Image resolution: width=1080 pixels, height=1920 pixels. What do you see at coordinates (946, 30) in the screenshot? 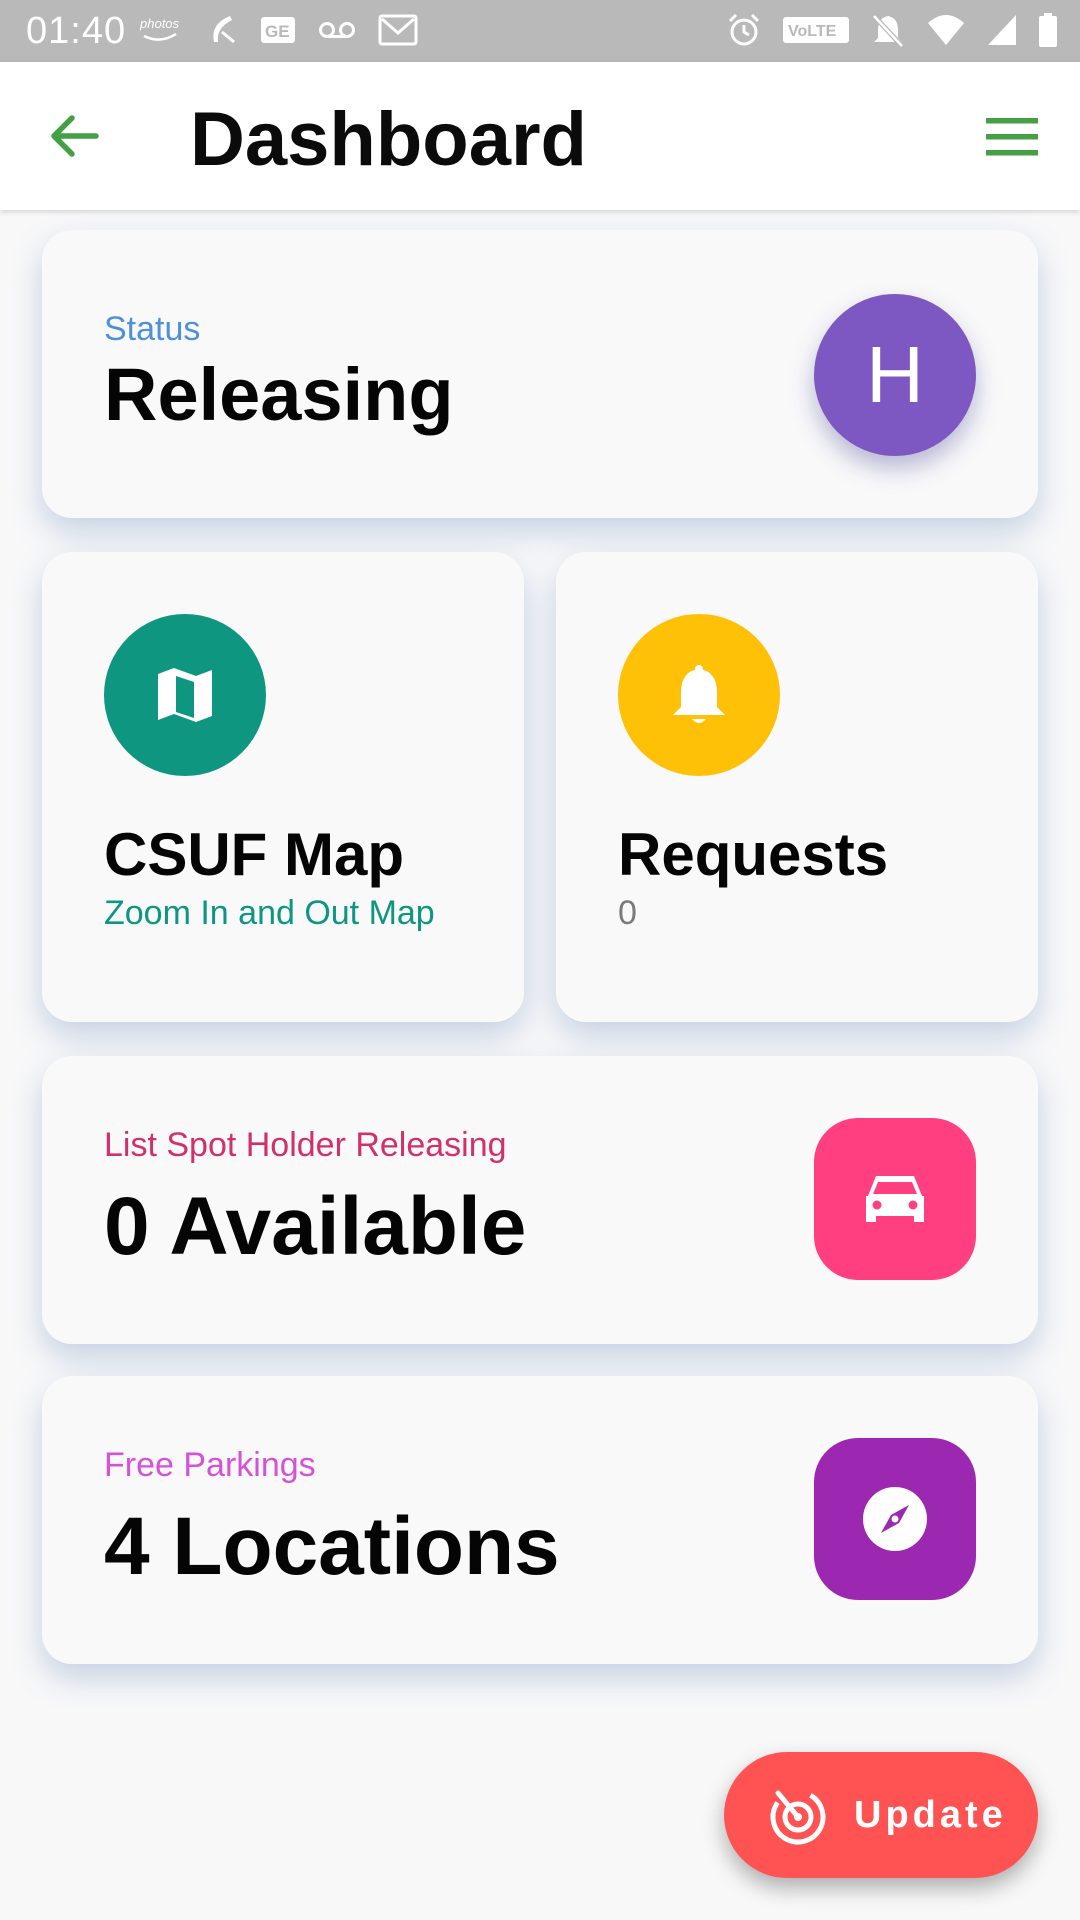
I see `wifi-icon` at bounding box center [946, 30].